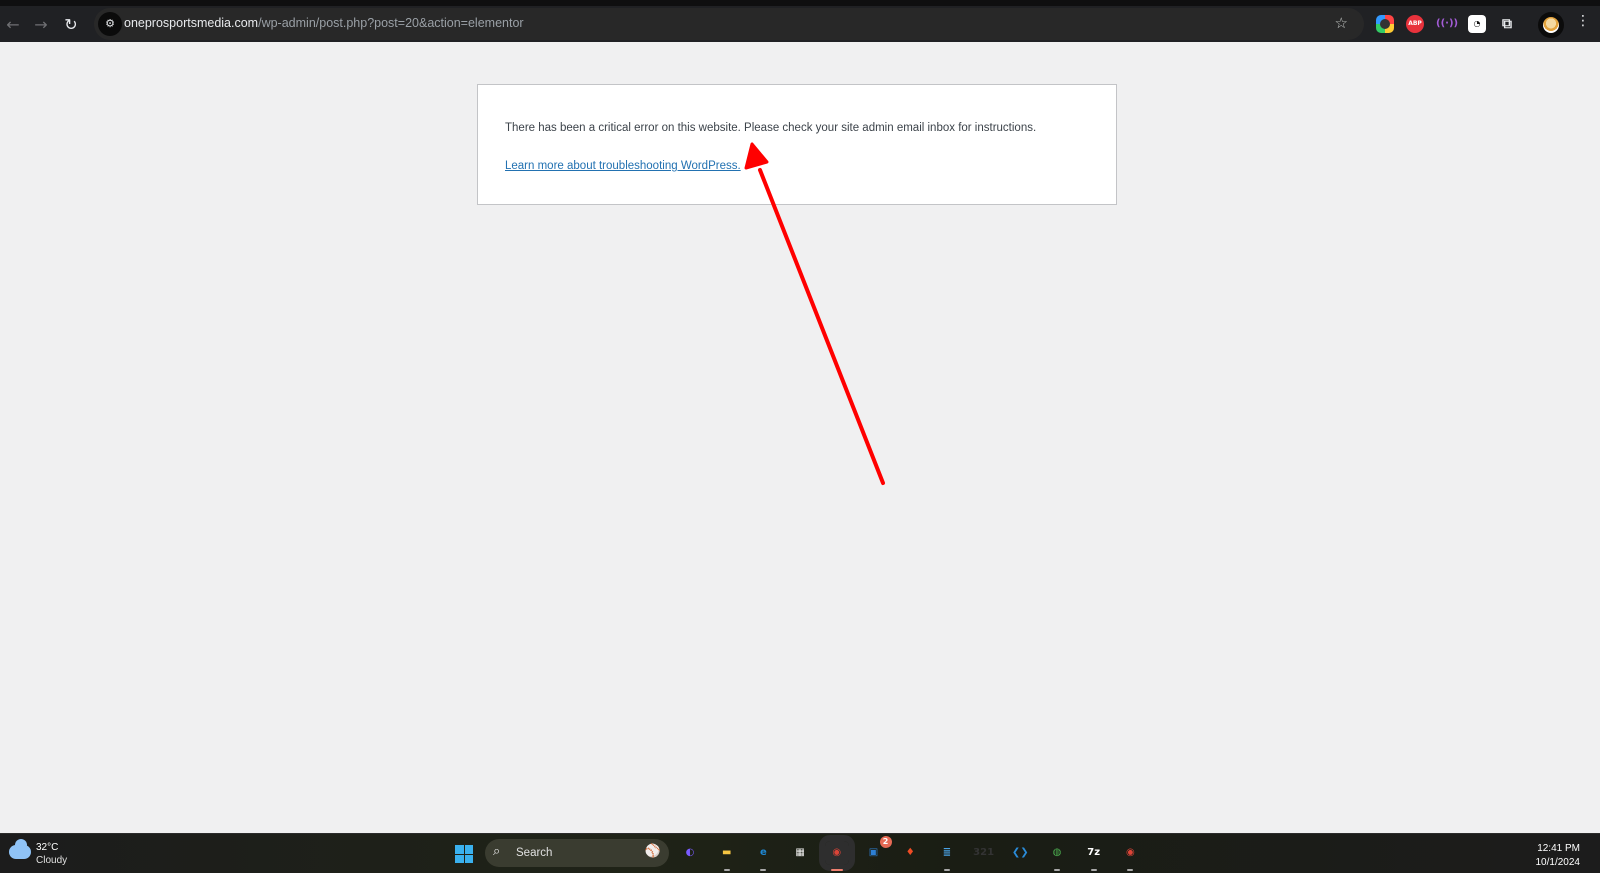  I want to click on taskbar-app-chrome-profile-2: ◉, so click(1130, 856).